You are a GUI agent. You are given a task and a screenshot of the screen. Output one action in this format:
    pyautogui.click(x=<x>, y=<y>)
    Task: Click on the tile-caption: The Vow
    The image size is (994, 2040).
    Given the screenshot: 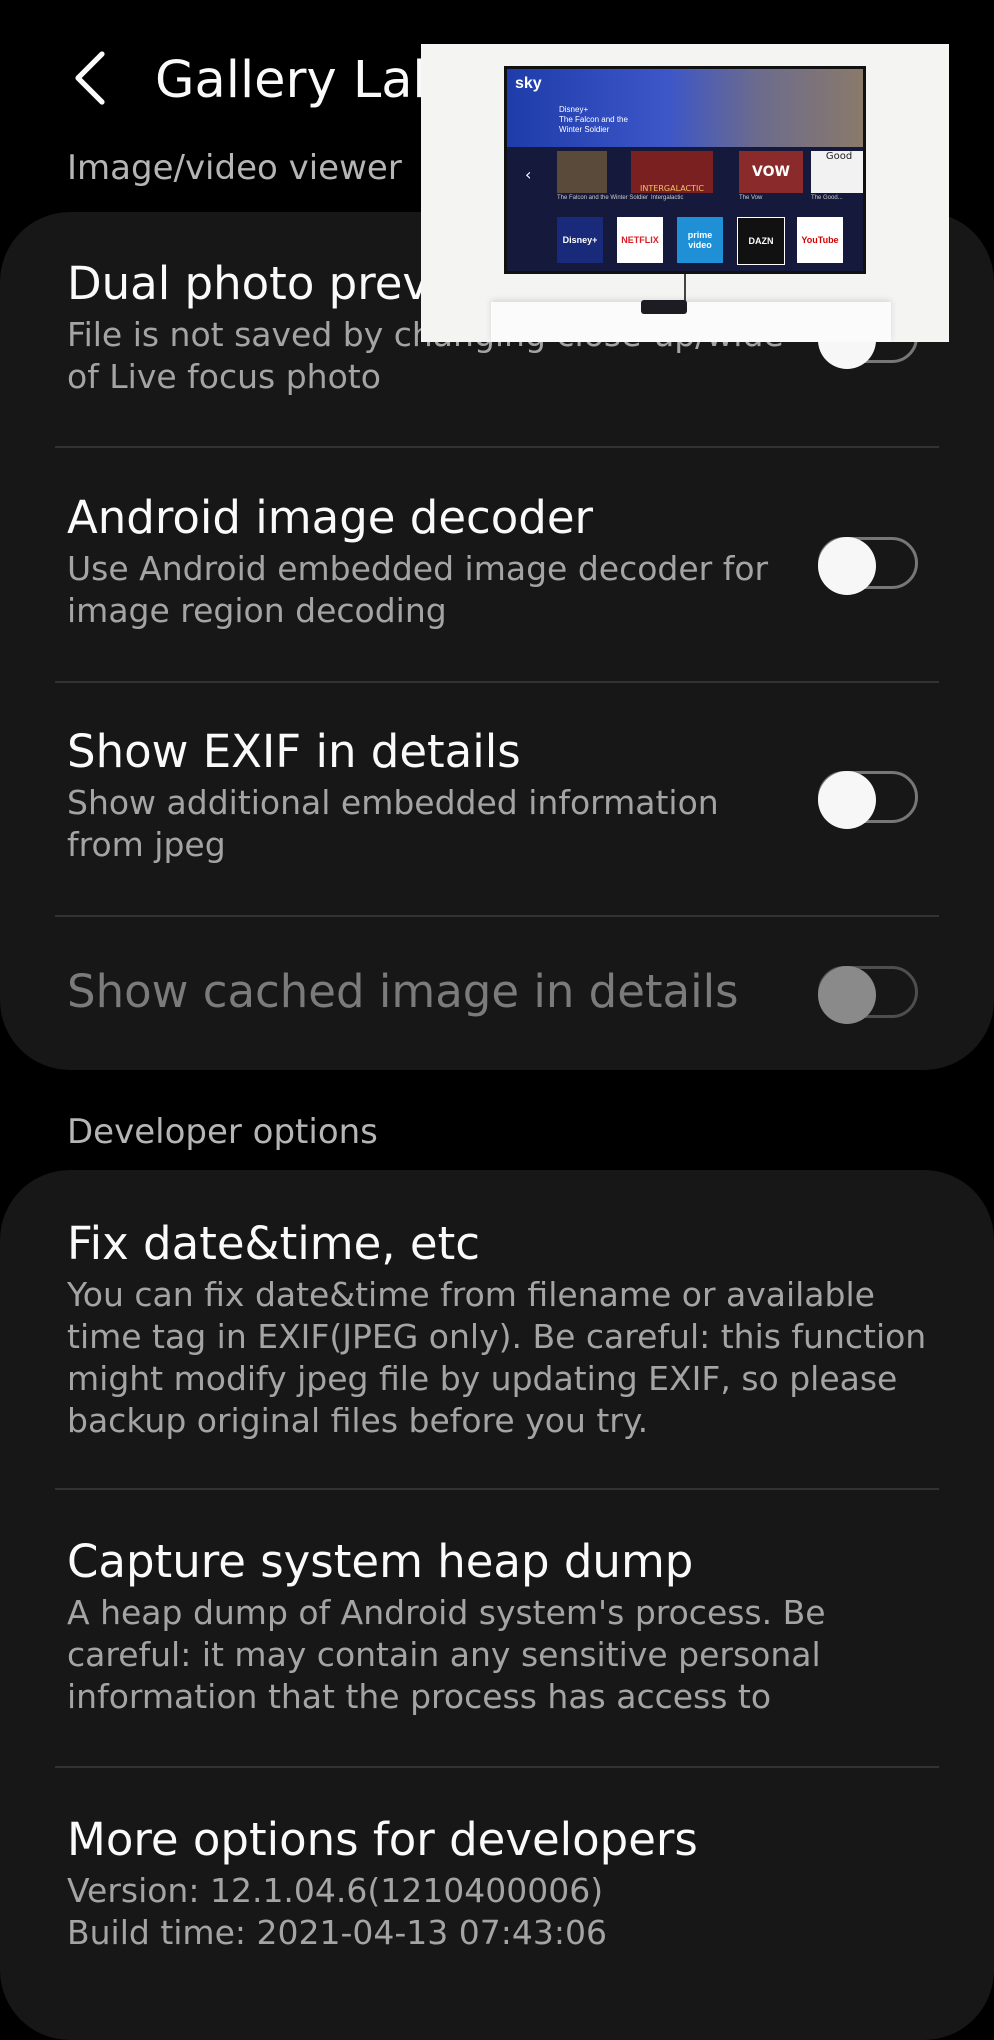 What is the action you would take?
    pyautogui.click(x=751, y=198)
    